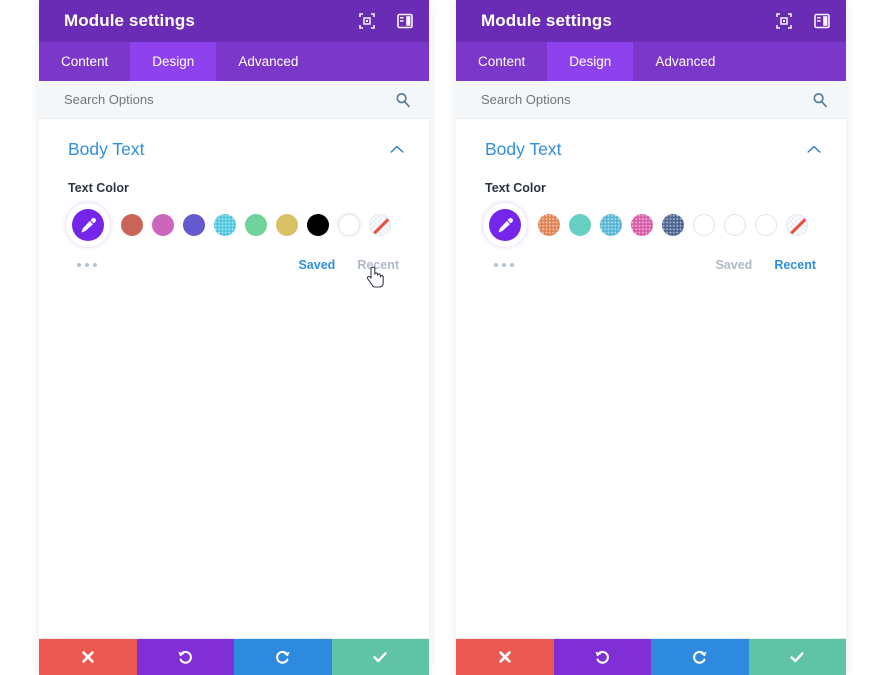 The height and width of the screenshot is (675, 880). I want to click on swatch-orange, so click(549, 225).